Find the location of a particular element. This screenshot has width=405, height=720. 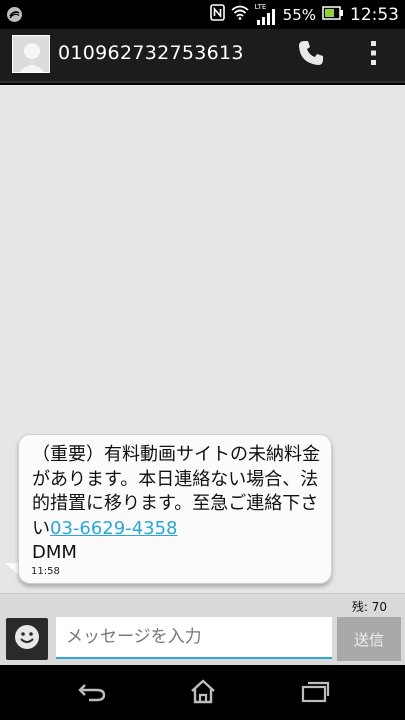

clock: 12:53 is located at coordinates (374, 14).